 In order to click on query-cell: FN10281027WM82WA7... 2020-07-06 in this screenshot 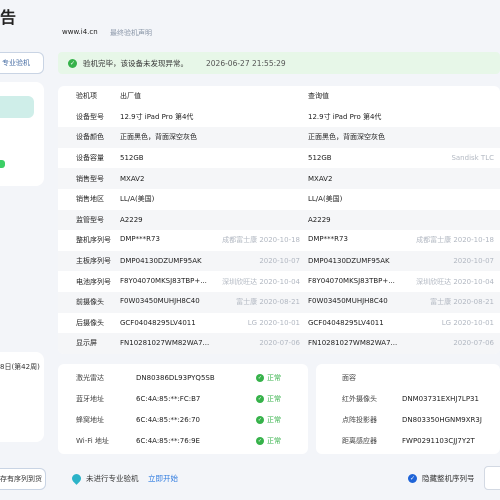, I will do `click(403, 343)`.